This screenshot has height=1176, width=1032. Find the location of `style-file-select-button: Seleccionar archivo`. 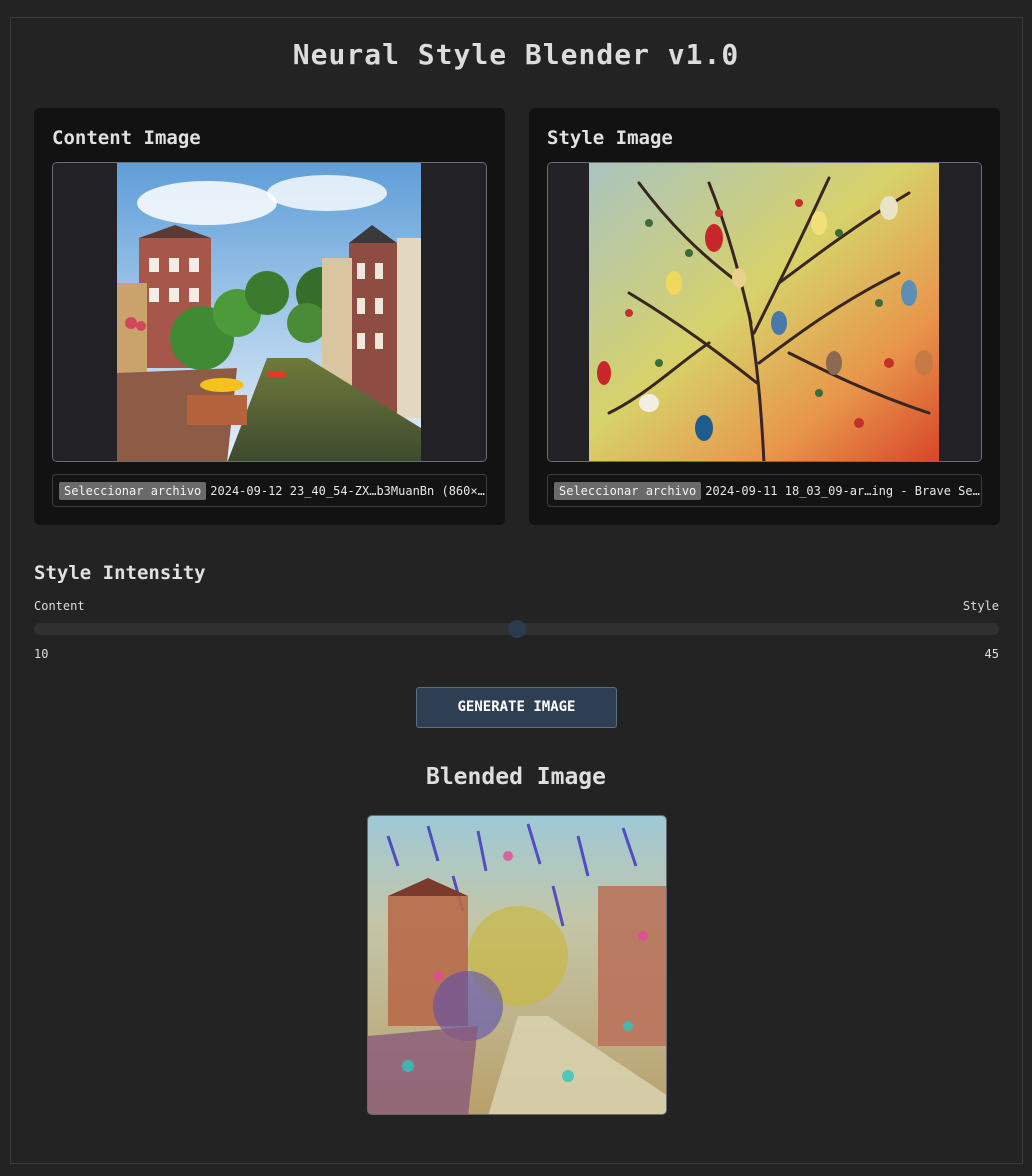

style-file-select-button: Seleccionar archivo is located at coordinates (628, 490).